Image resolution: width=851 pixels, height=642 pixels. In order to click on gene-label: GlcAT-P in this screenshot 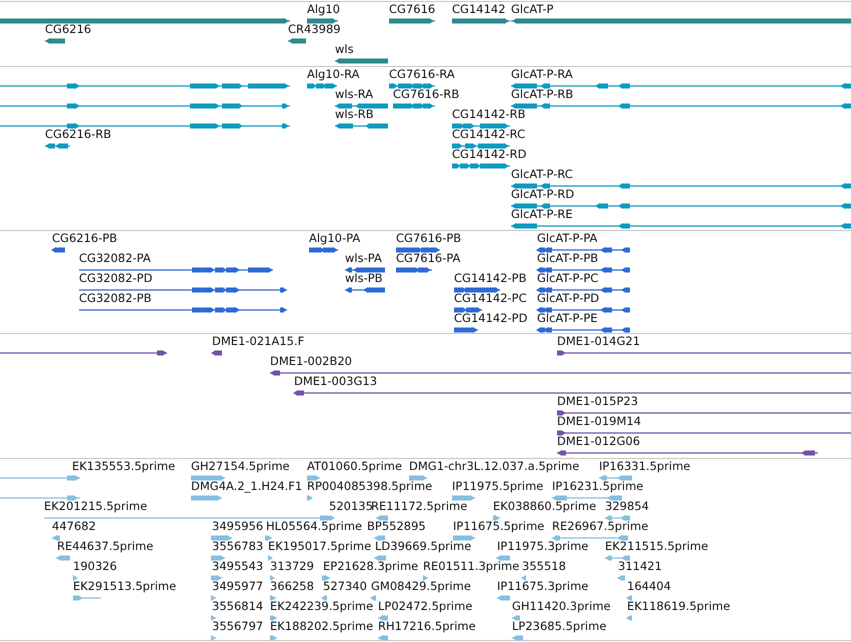, I will do `click(532, 9)`.